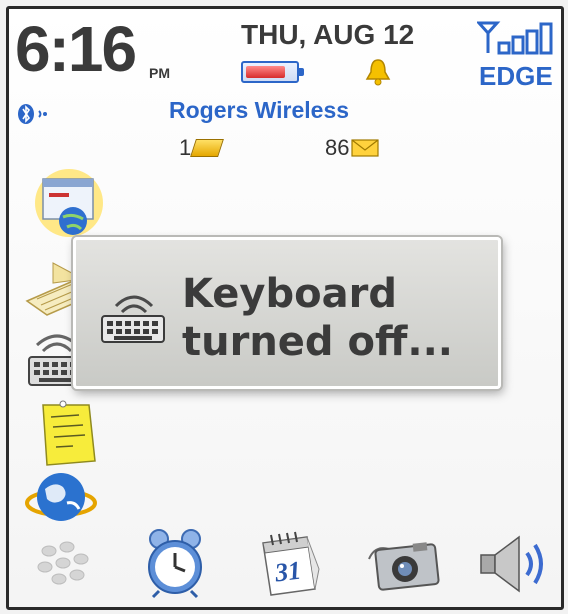 The image size is (568, 614). What do you see at coordinates (66, 204) in the screenshot?
I see `browser-icon` at bounding box center [66, 204].